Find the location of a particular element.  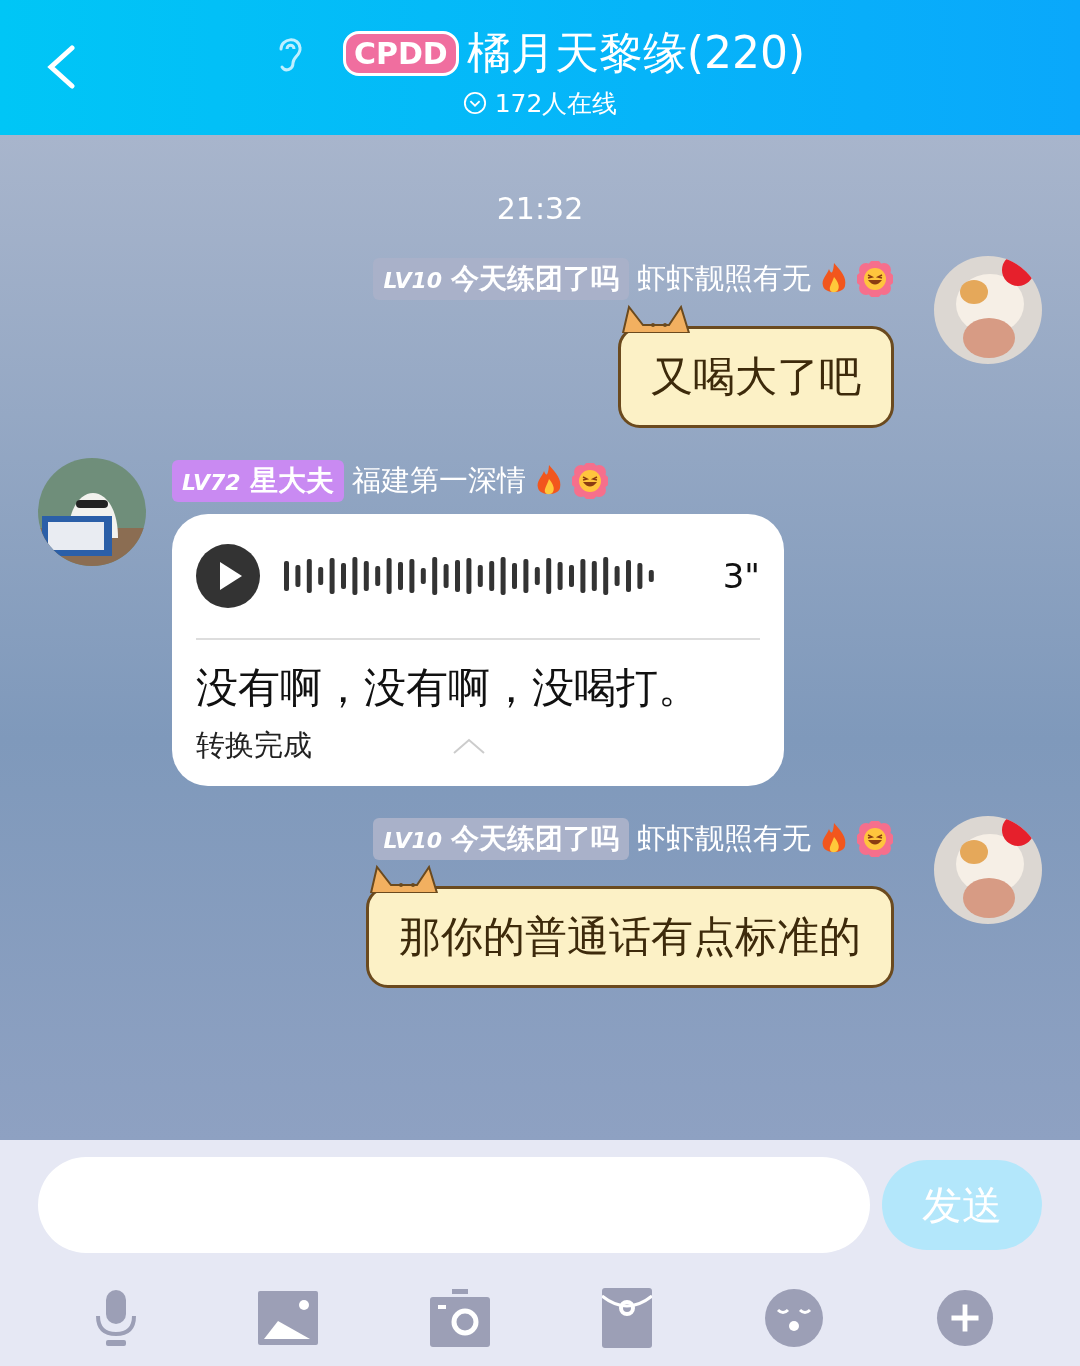

message-text: 那你的普通话有点标准的 is located at coordinates (630, 936).